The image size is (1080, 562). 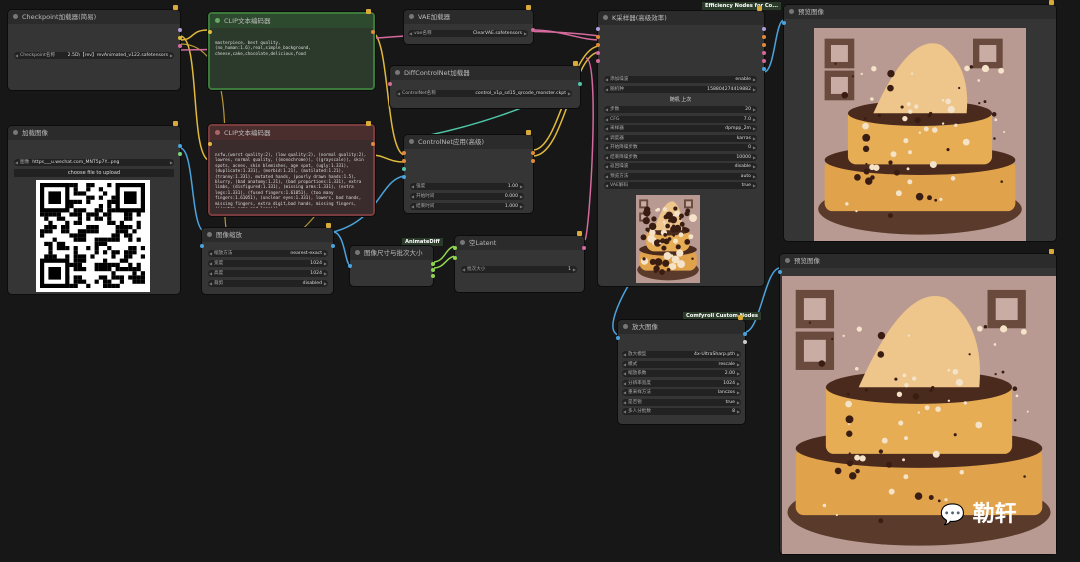 I want to click on upscale-param-widget: 多人分批数 8, so click(x=681, y=411).